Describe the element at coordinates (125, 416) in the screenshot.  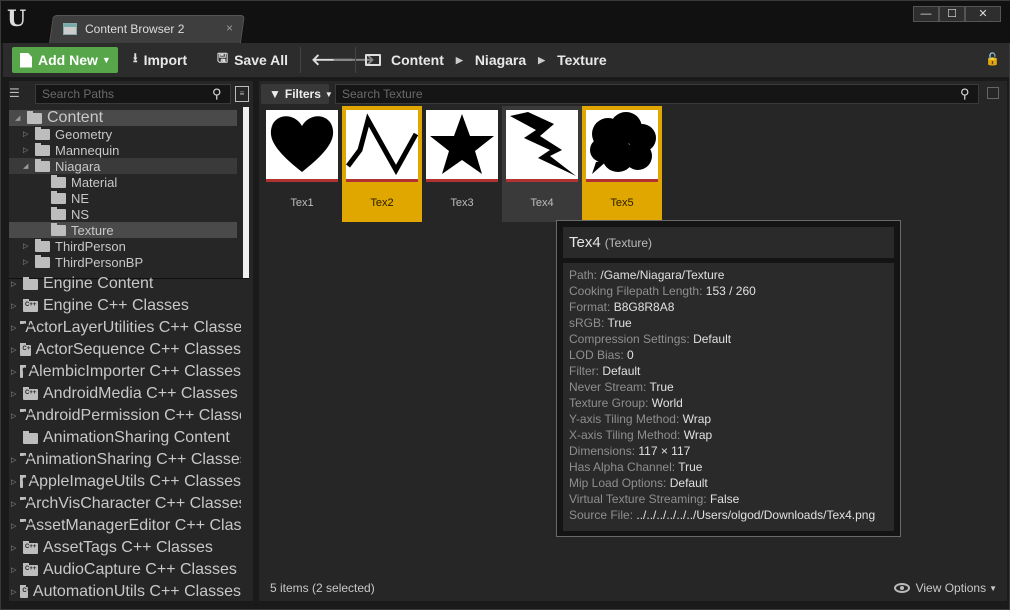
I see `root-item: ▷ AndroidPermission C++ Classes` at that location.